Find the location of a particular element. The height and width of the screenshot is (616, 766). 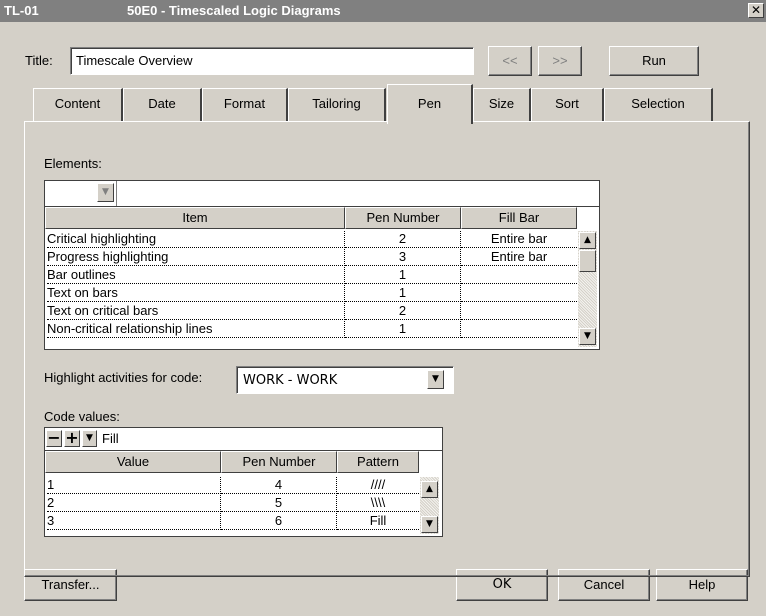

tab-selection-label: Selection is located at coordinates (658, 103).